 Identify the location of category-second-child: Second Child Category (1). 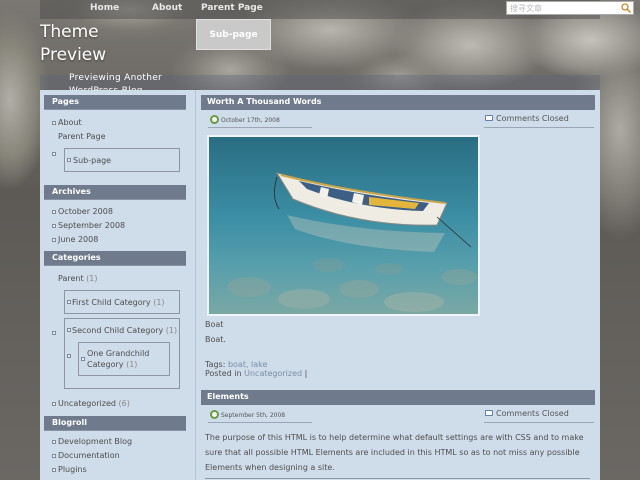
(124, 330).